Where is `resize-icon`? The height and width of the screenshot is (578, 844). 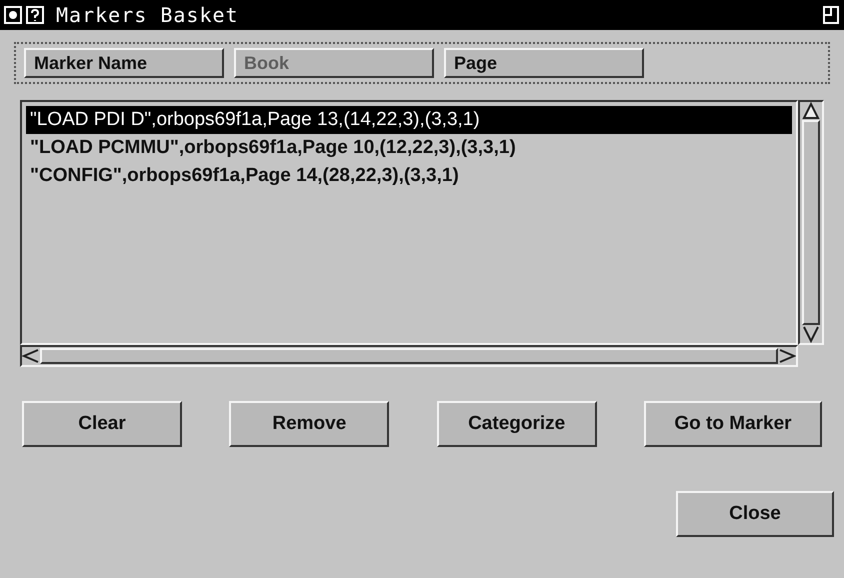 resize-icon is located at coordinates (831, 15).